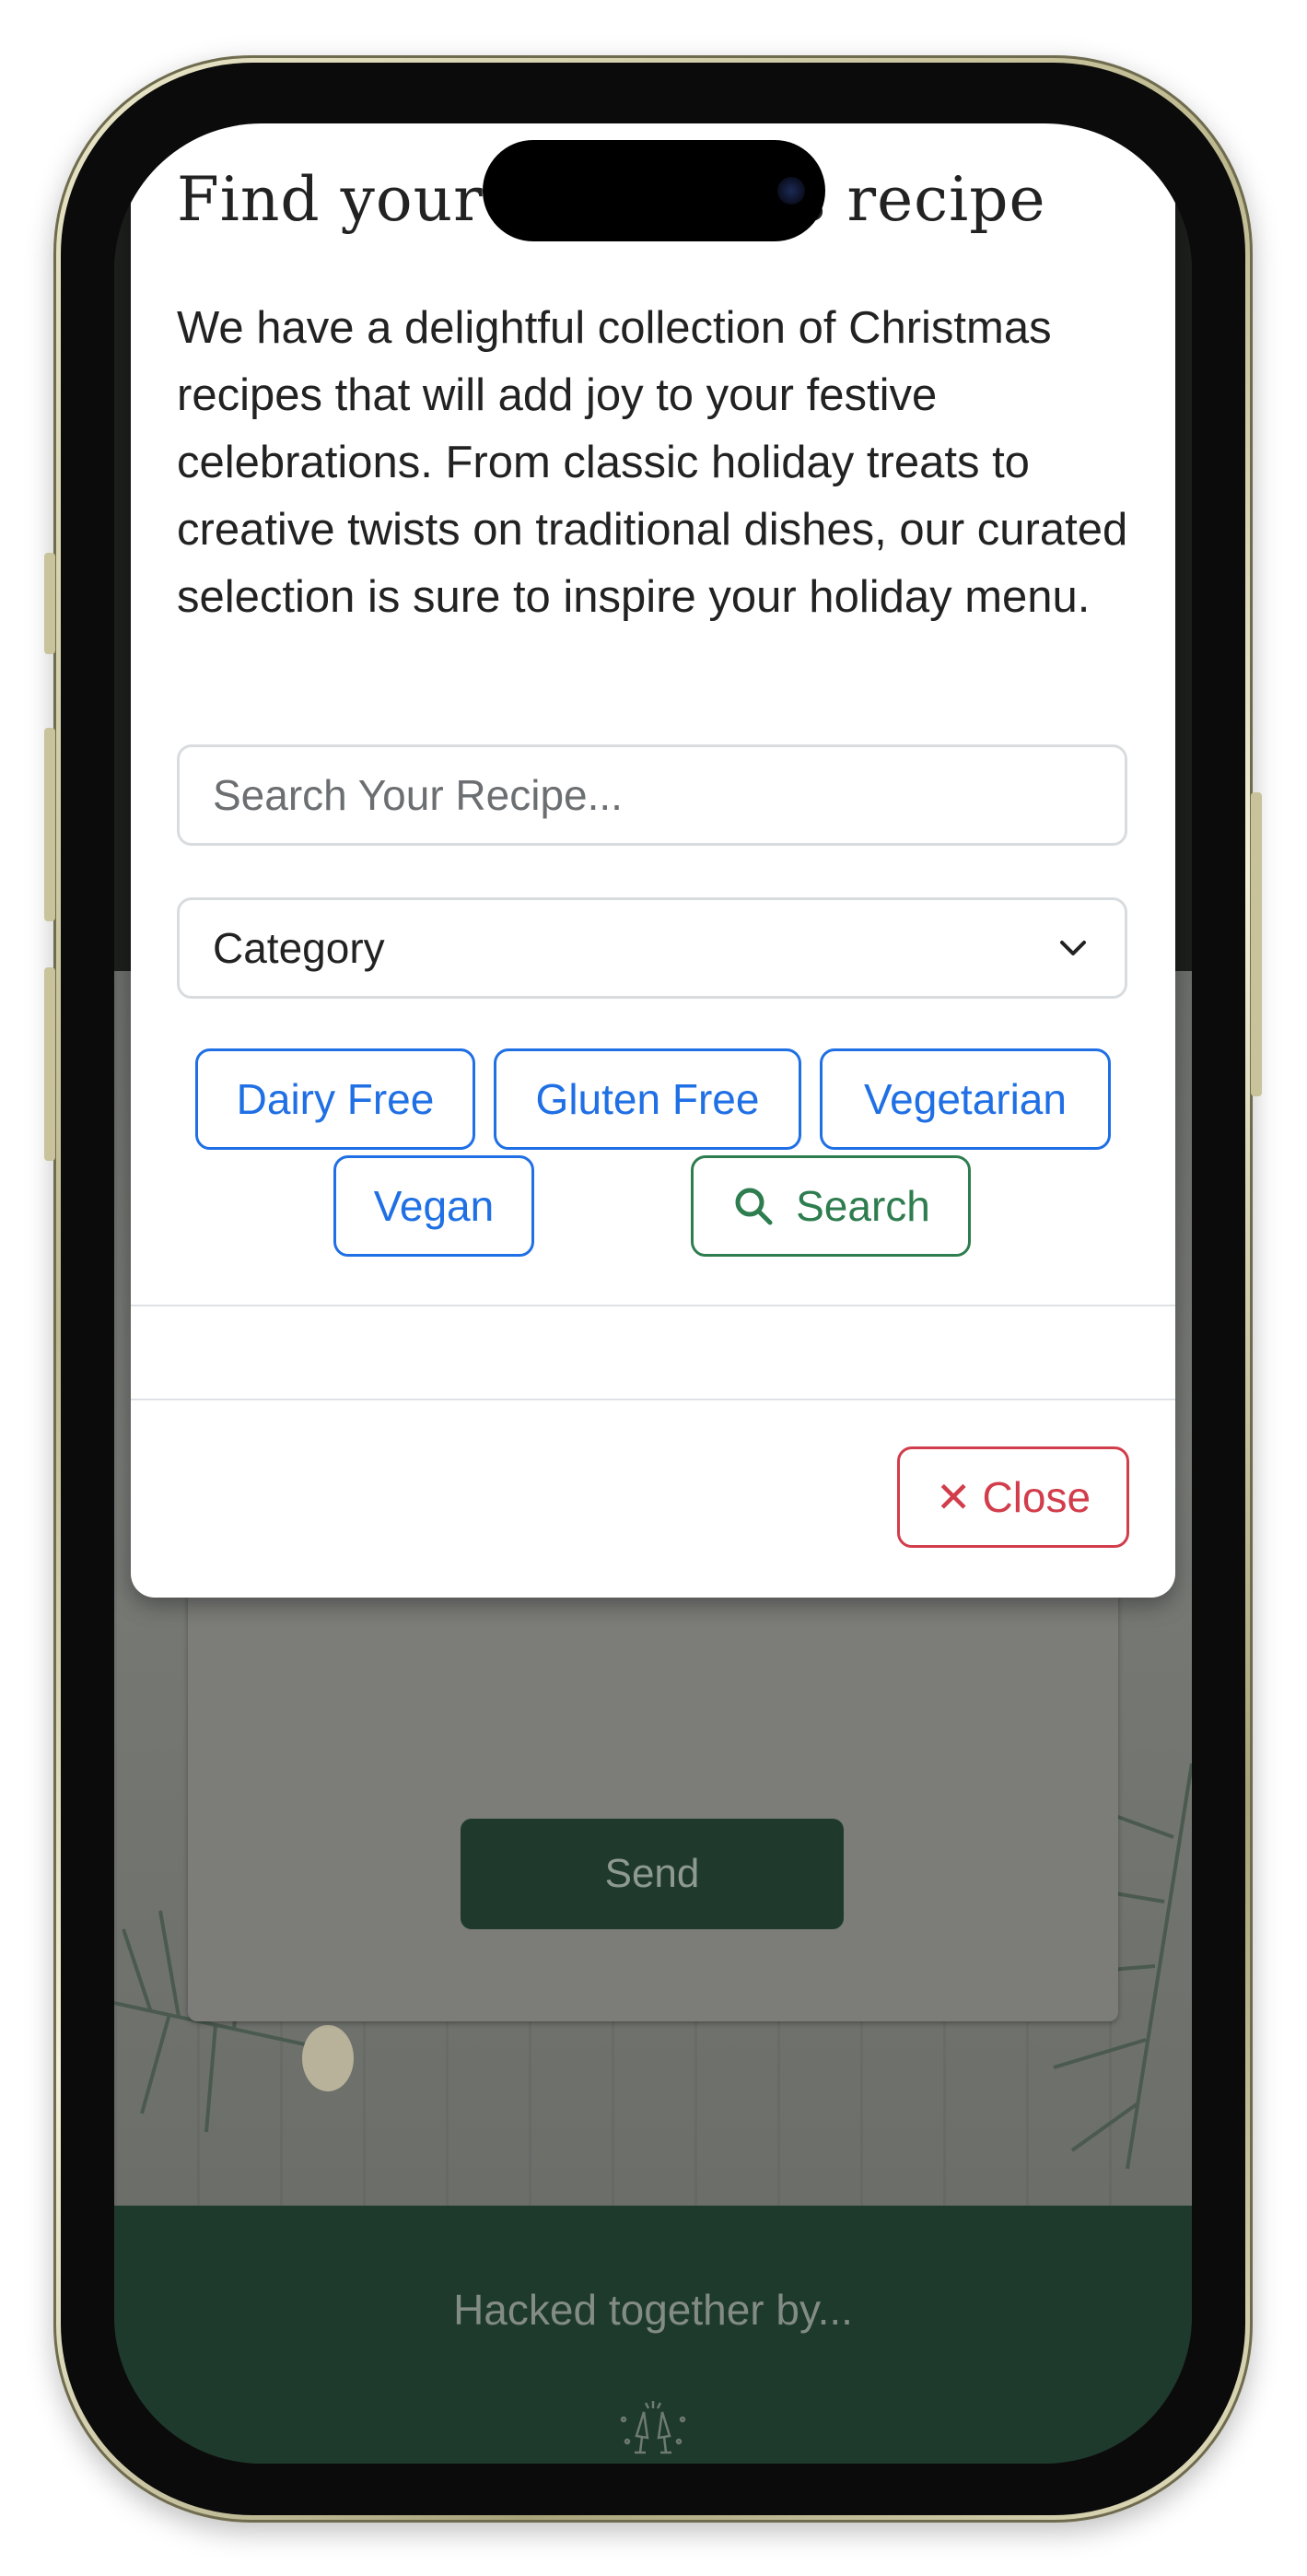 The image size is (1307, 2576). Describe the element at coordinates (299, 948) in the screenshot. I see `category-select-label: Category` at that location.